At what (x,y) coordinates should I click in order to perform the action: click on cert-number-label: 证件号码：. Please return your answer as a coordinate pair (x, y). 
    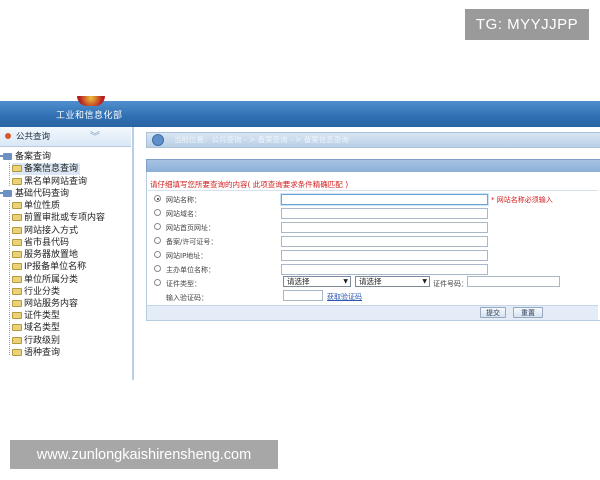
    Looking at the image, I should click on (450, 284).